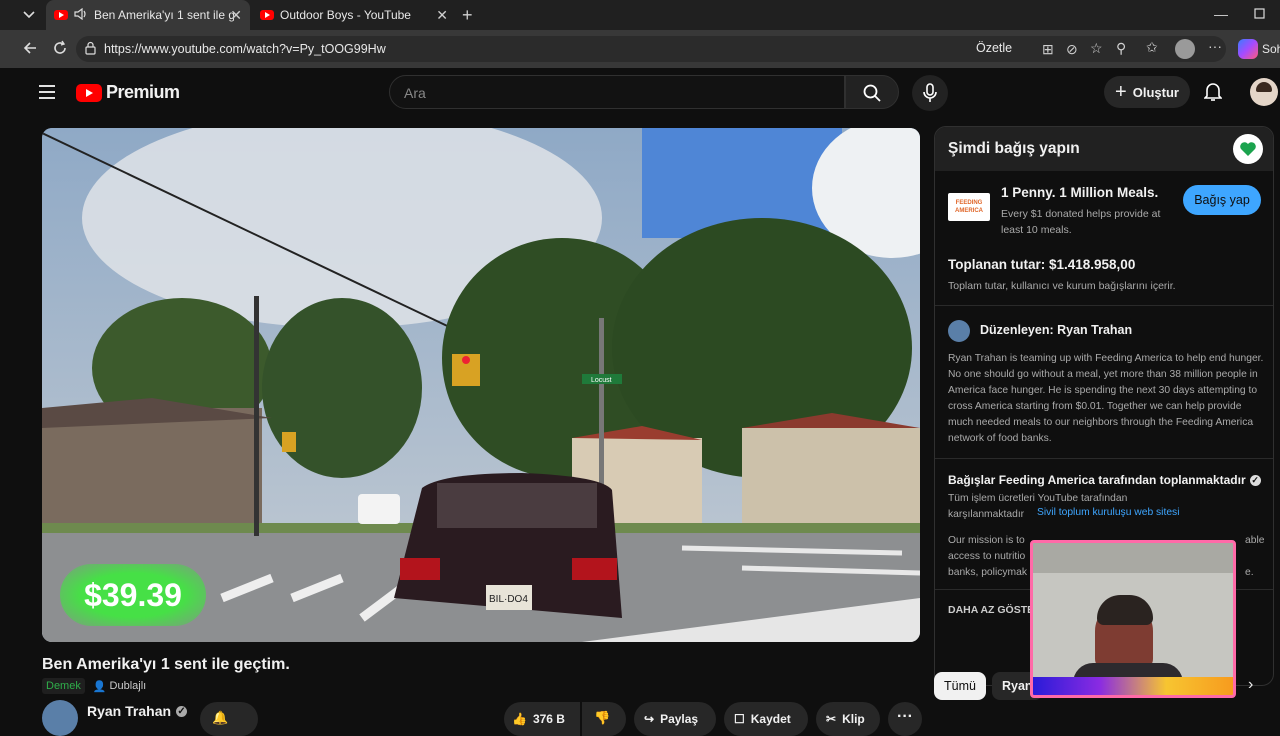 The width and height of the screenshot is (1280, 736). What do you see at coordinates (1215, 46) in the screenshot?
I see `more-menu-icon: ···` at bounding box center [1215, 46].